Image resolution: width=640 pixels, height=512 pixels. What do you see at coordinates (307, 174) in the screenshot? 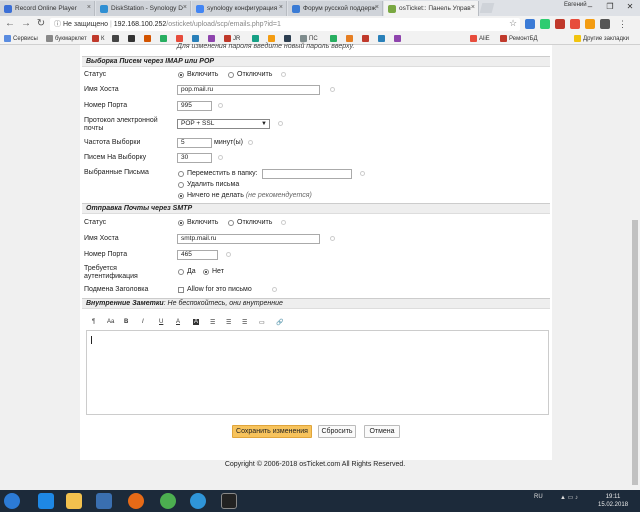
I see `move-folder-input` at bounding box center [307, 174].